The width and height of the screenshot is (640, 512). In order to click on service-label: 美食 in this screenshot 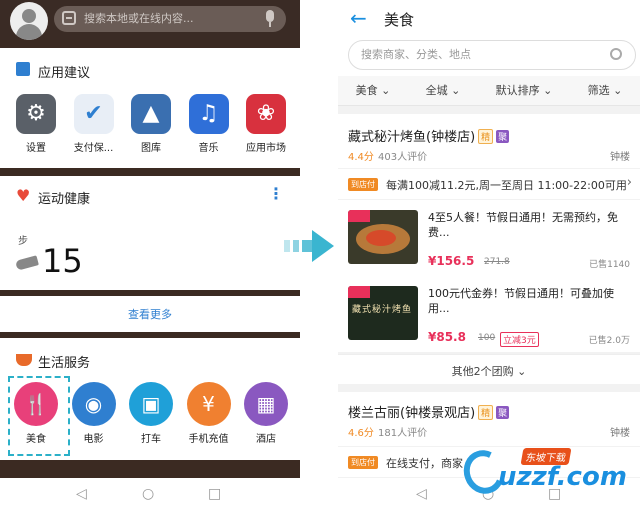, I will do `click(36, 439)`.